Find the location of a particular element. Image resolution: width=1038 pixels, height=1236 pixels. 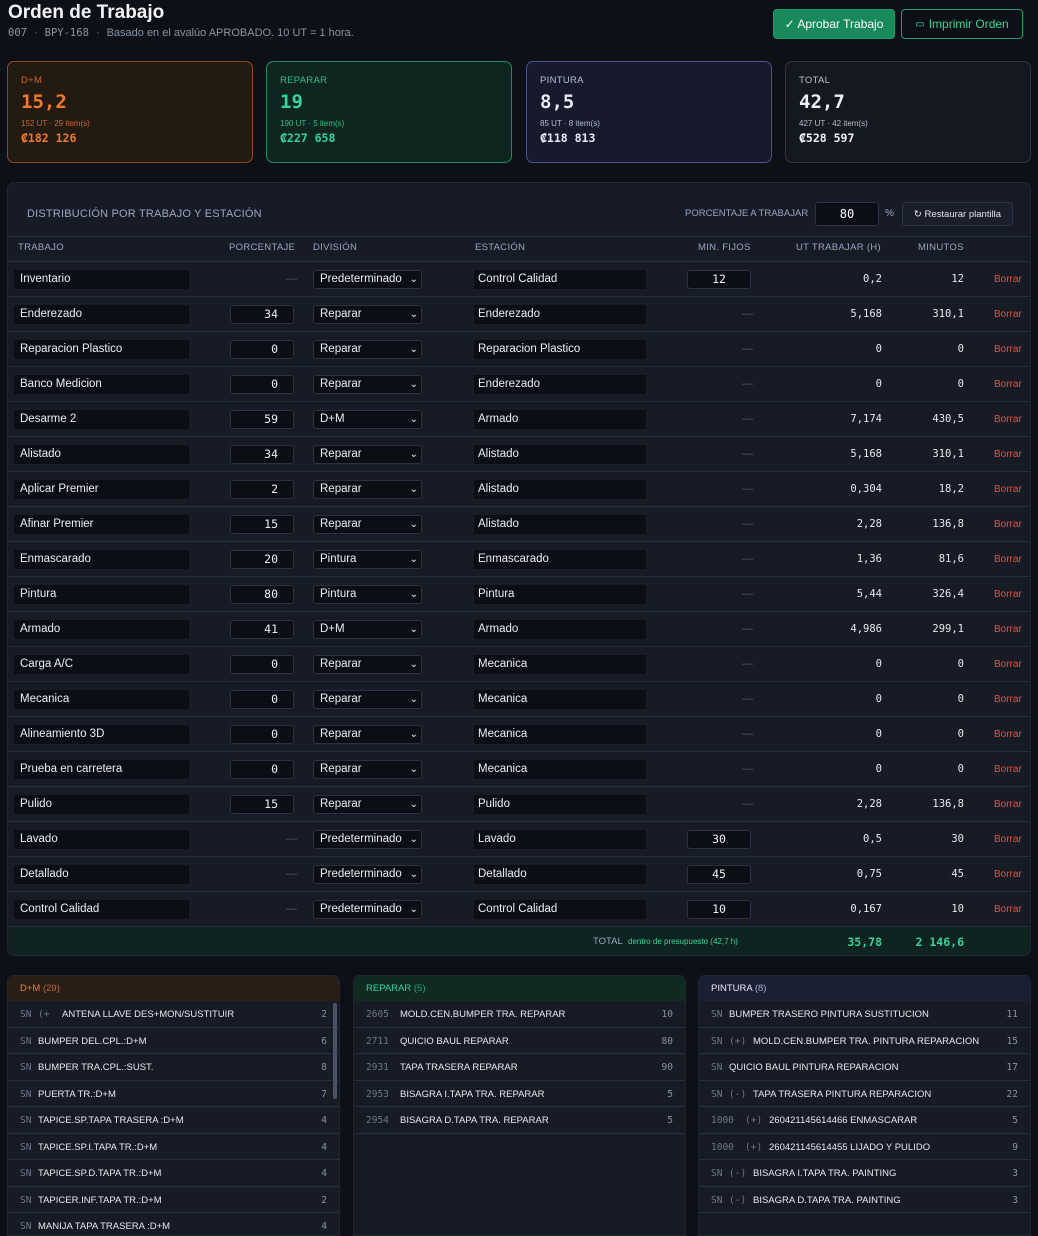

list-item: SN (-) TAPA TRASERA PINTURA REPARACION 22 is located at coordinates (864, 1094).